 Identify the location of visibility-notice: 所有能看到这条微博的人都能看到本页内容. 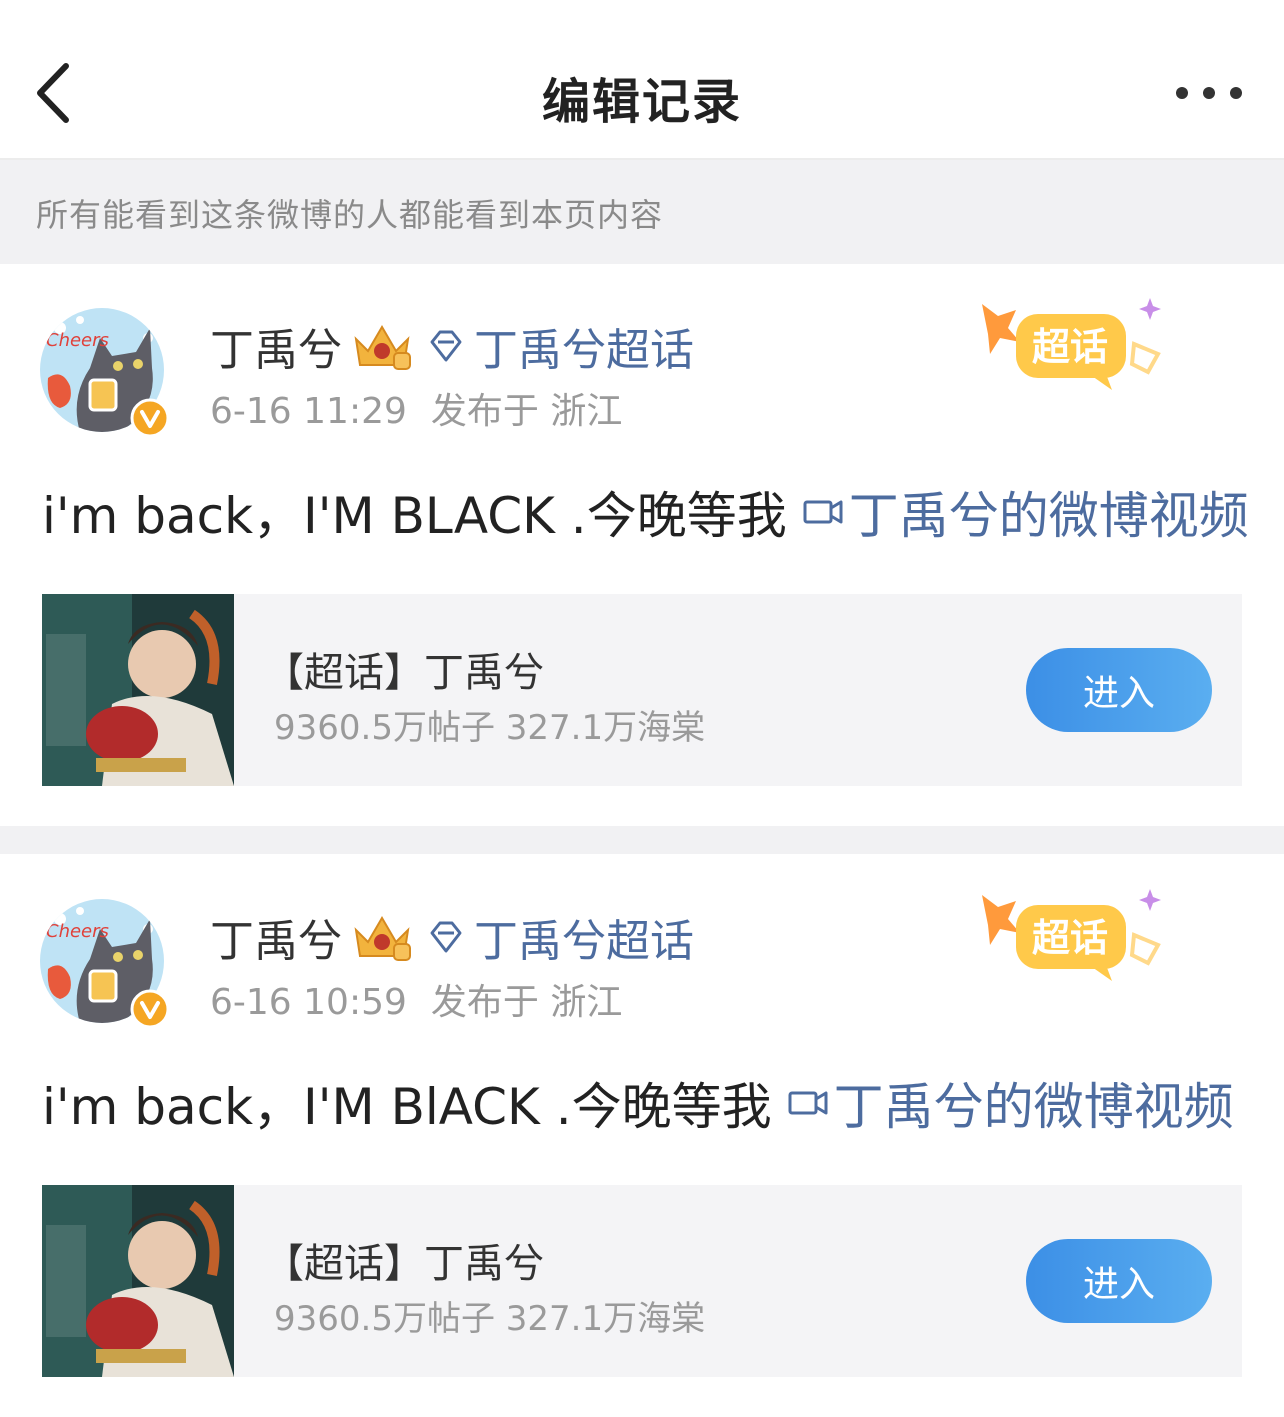
(642, 212).